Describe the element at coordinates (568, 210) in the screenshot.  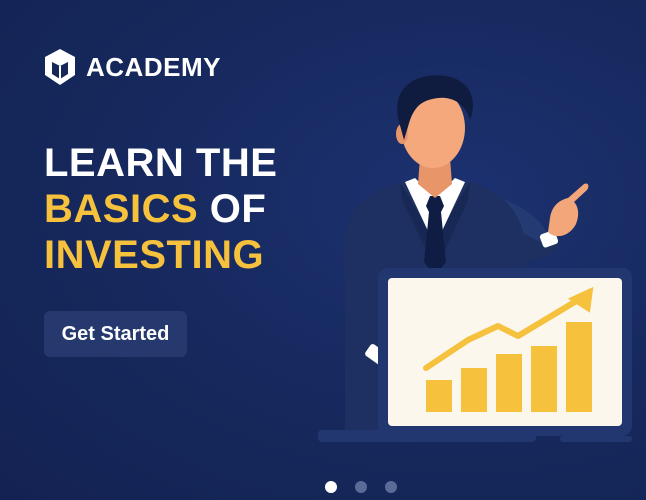
I see `pointing-hand` at that location.